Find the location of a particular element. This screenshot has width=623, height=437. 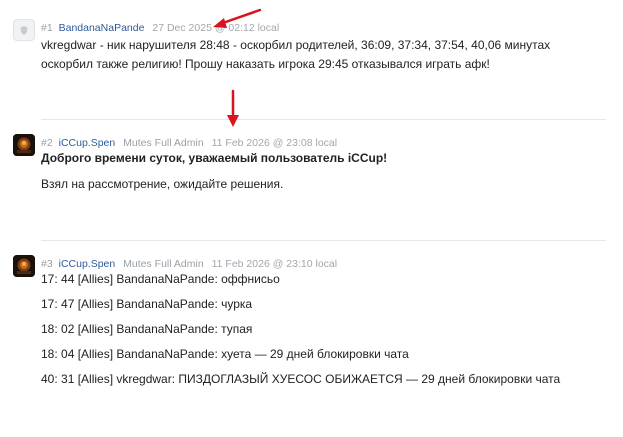

username-link: BandanaNaPande is located at coordinates (102, 28).